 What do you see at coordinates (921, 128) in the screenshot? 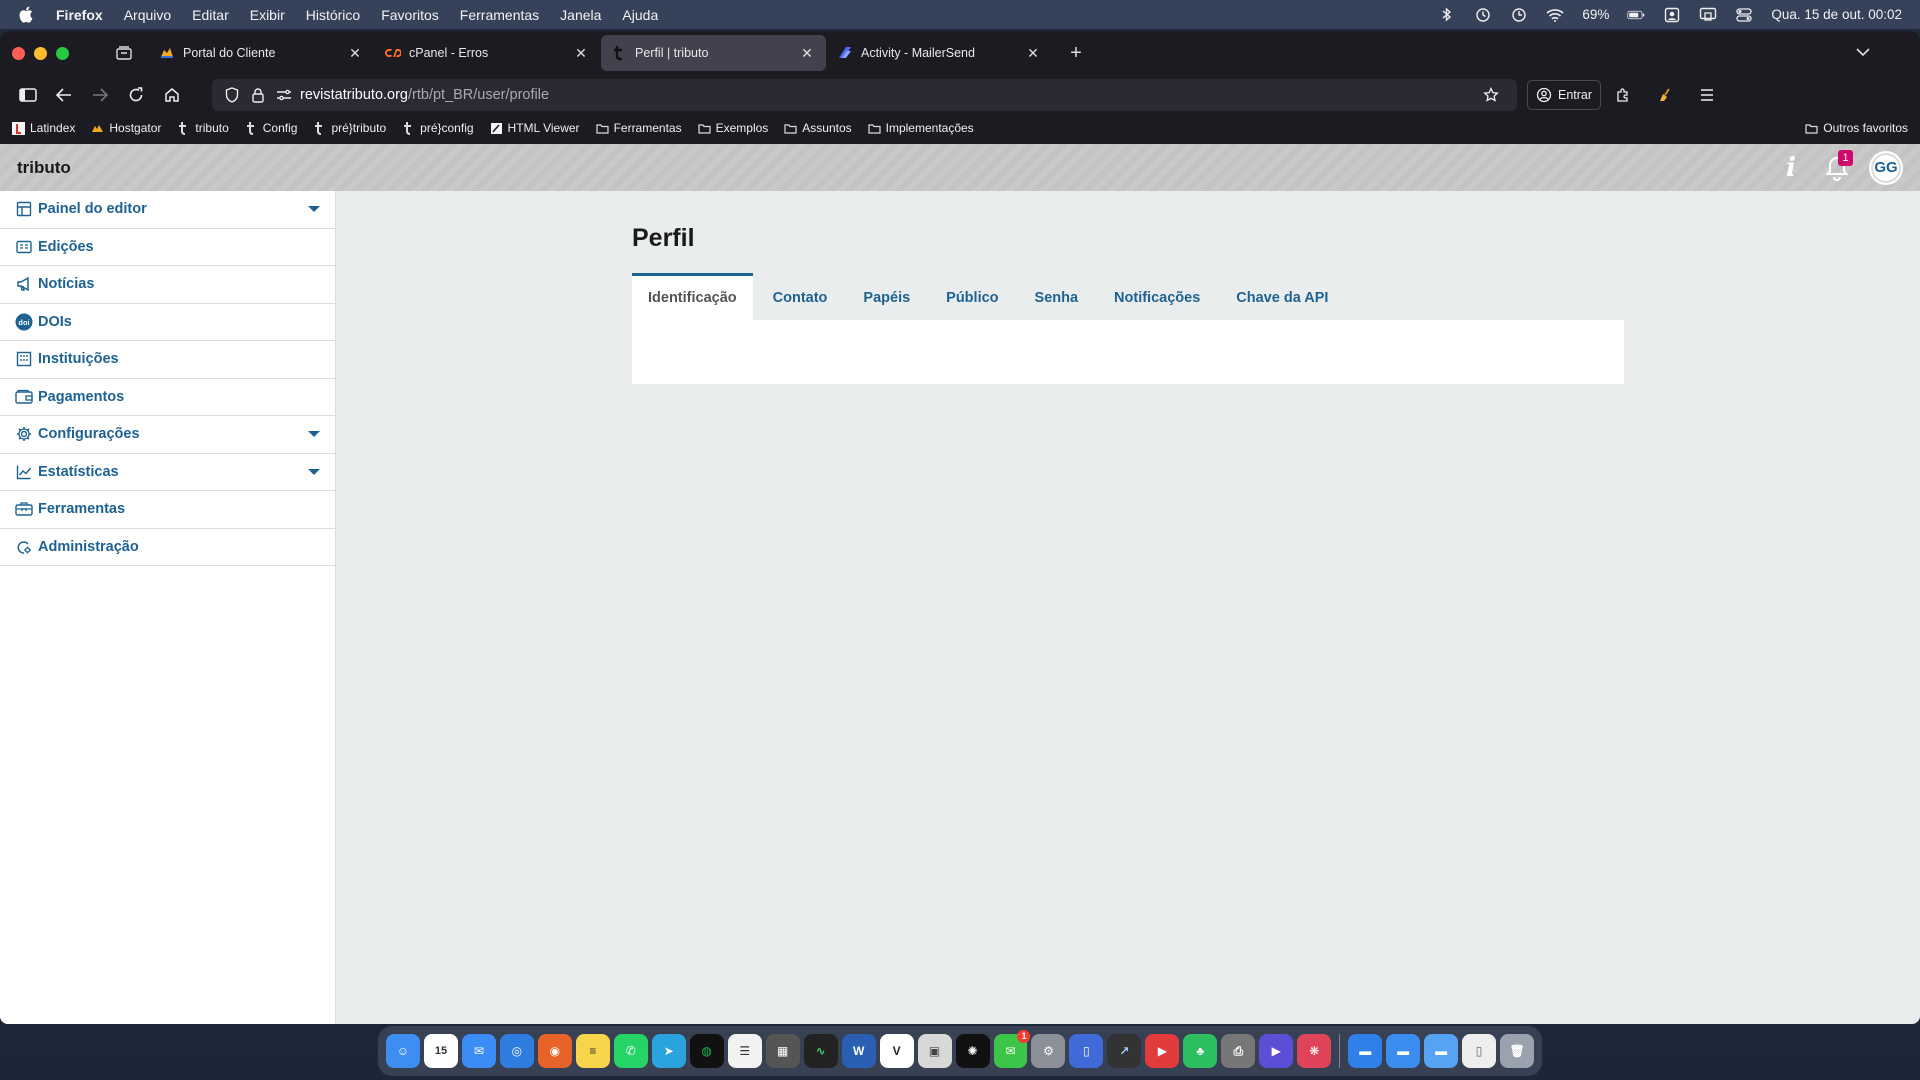
I see `bookmark-folder-implementacoes: Implementações` at bounding box center [921, 128].